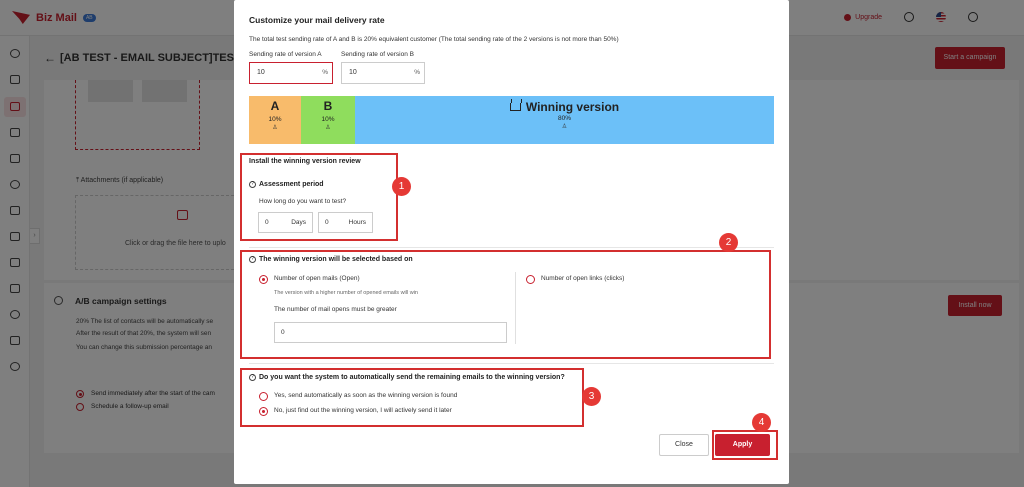 Image resolution: width=1024 pixels, height=487 pixels. I want to click on winning-version-segment: Winning version 80% ♙, so click(564, 120).